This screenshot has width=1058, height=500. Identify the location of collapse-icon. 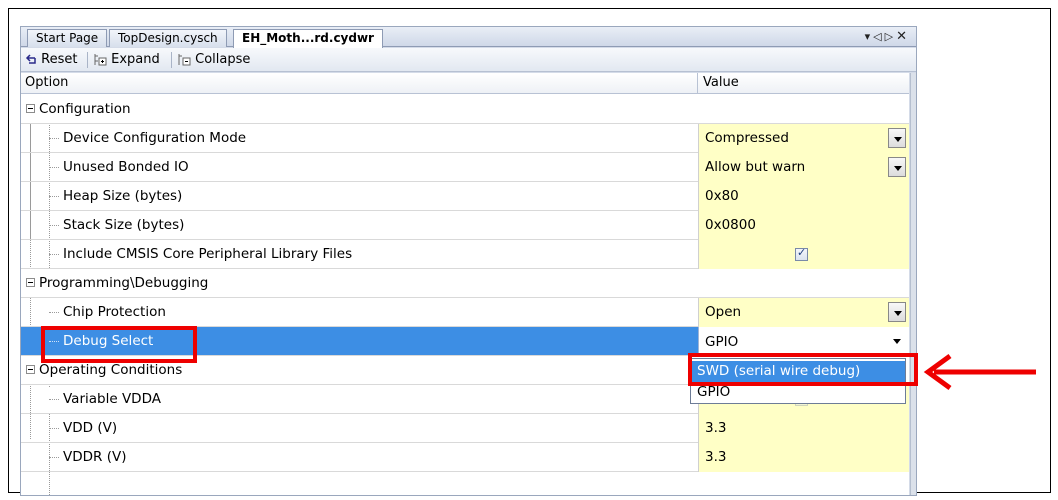
(184, 59).